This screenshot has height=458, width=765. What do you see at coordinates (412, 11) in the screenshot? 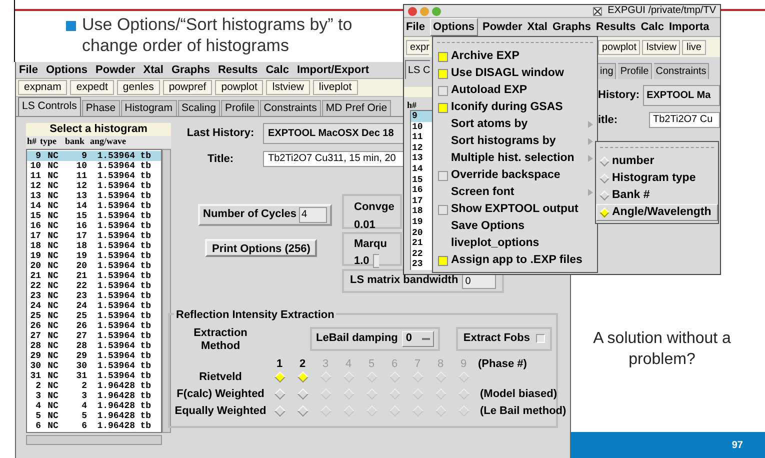
I see `close-button` at bounding box center [412, 11].